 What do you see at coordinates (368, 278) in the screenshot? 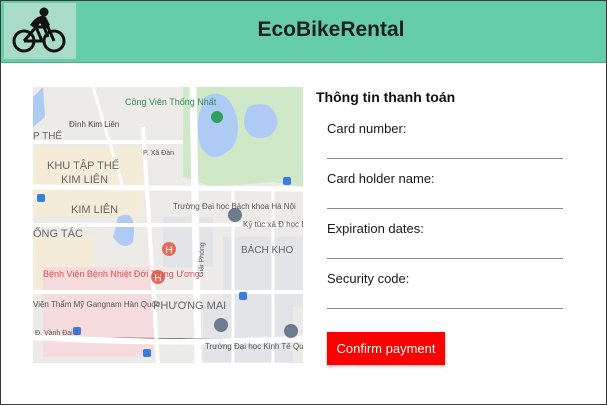
I see `security-code-label: Security code:` at bounding box center [368, 278].